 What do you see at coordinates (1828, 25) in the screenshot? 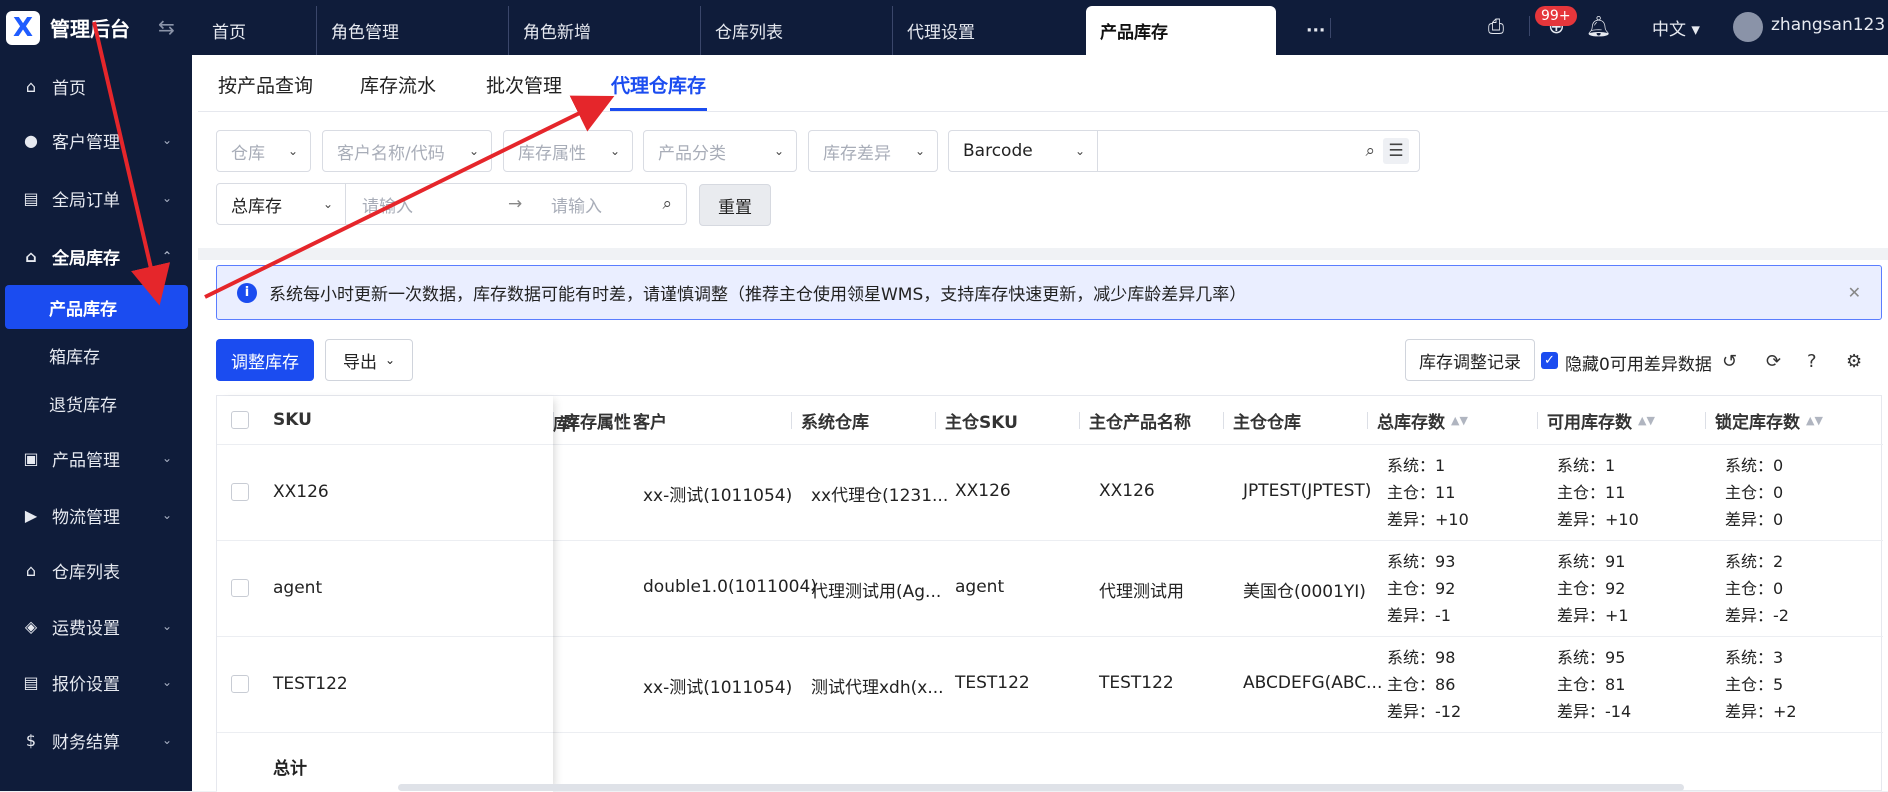
I see `username: zhangsan123` at bounding box center [1828, 25].